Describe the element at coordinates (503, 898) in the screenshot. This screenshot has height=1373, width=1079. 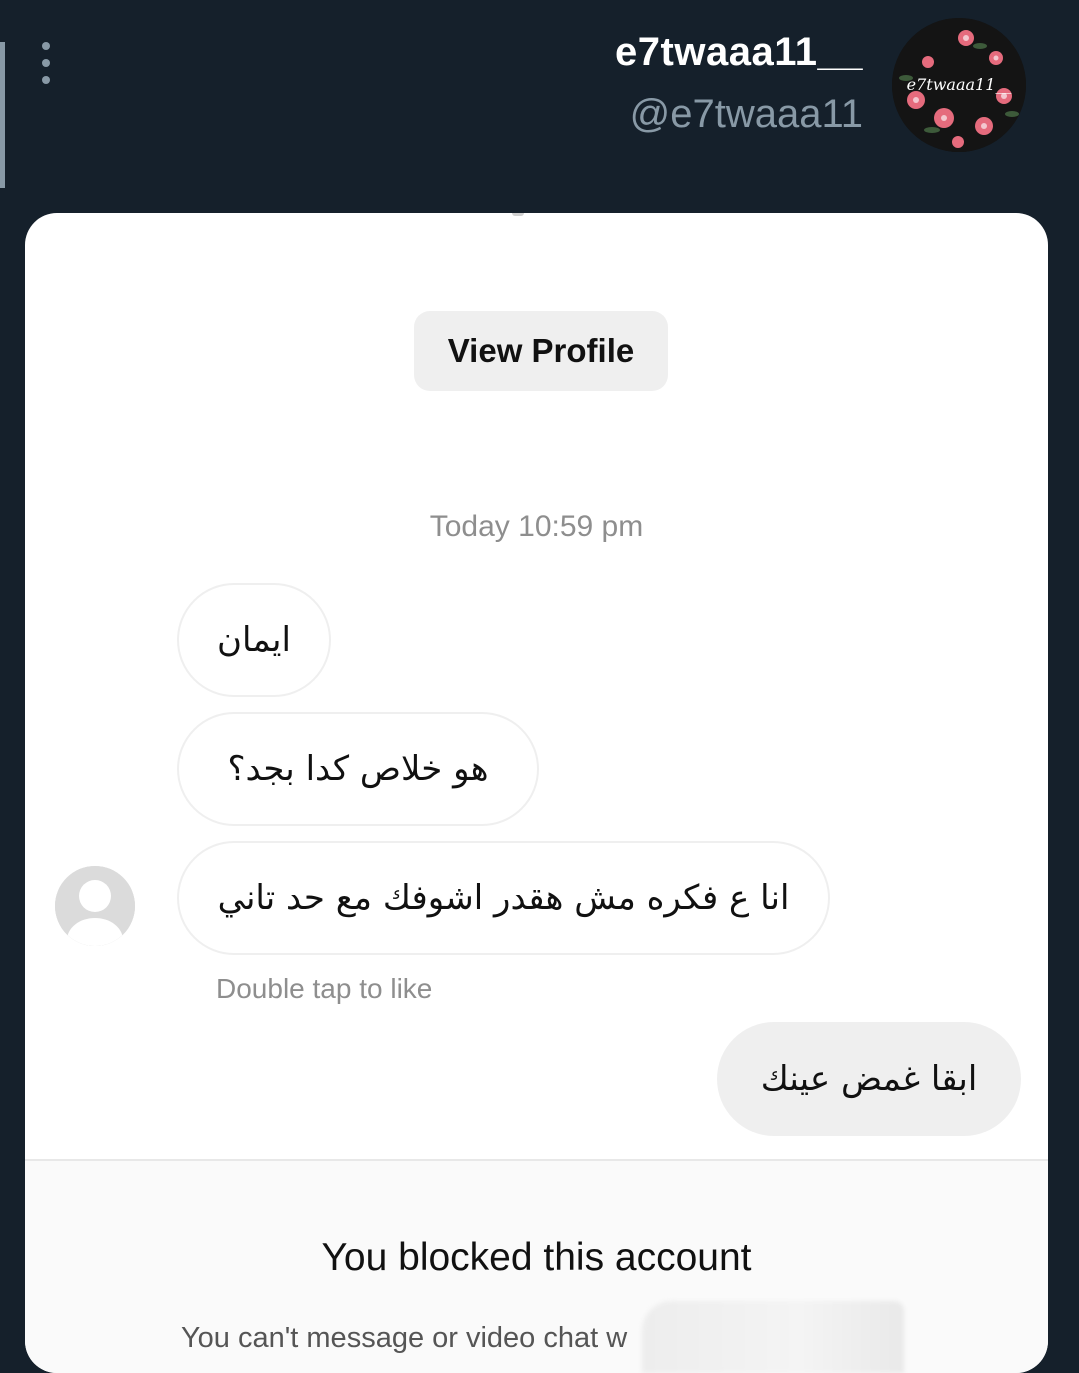
I see `incoming-message-bubble: انا ع فكره مش هقدر اشوفك مع حد تاني` at that location.